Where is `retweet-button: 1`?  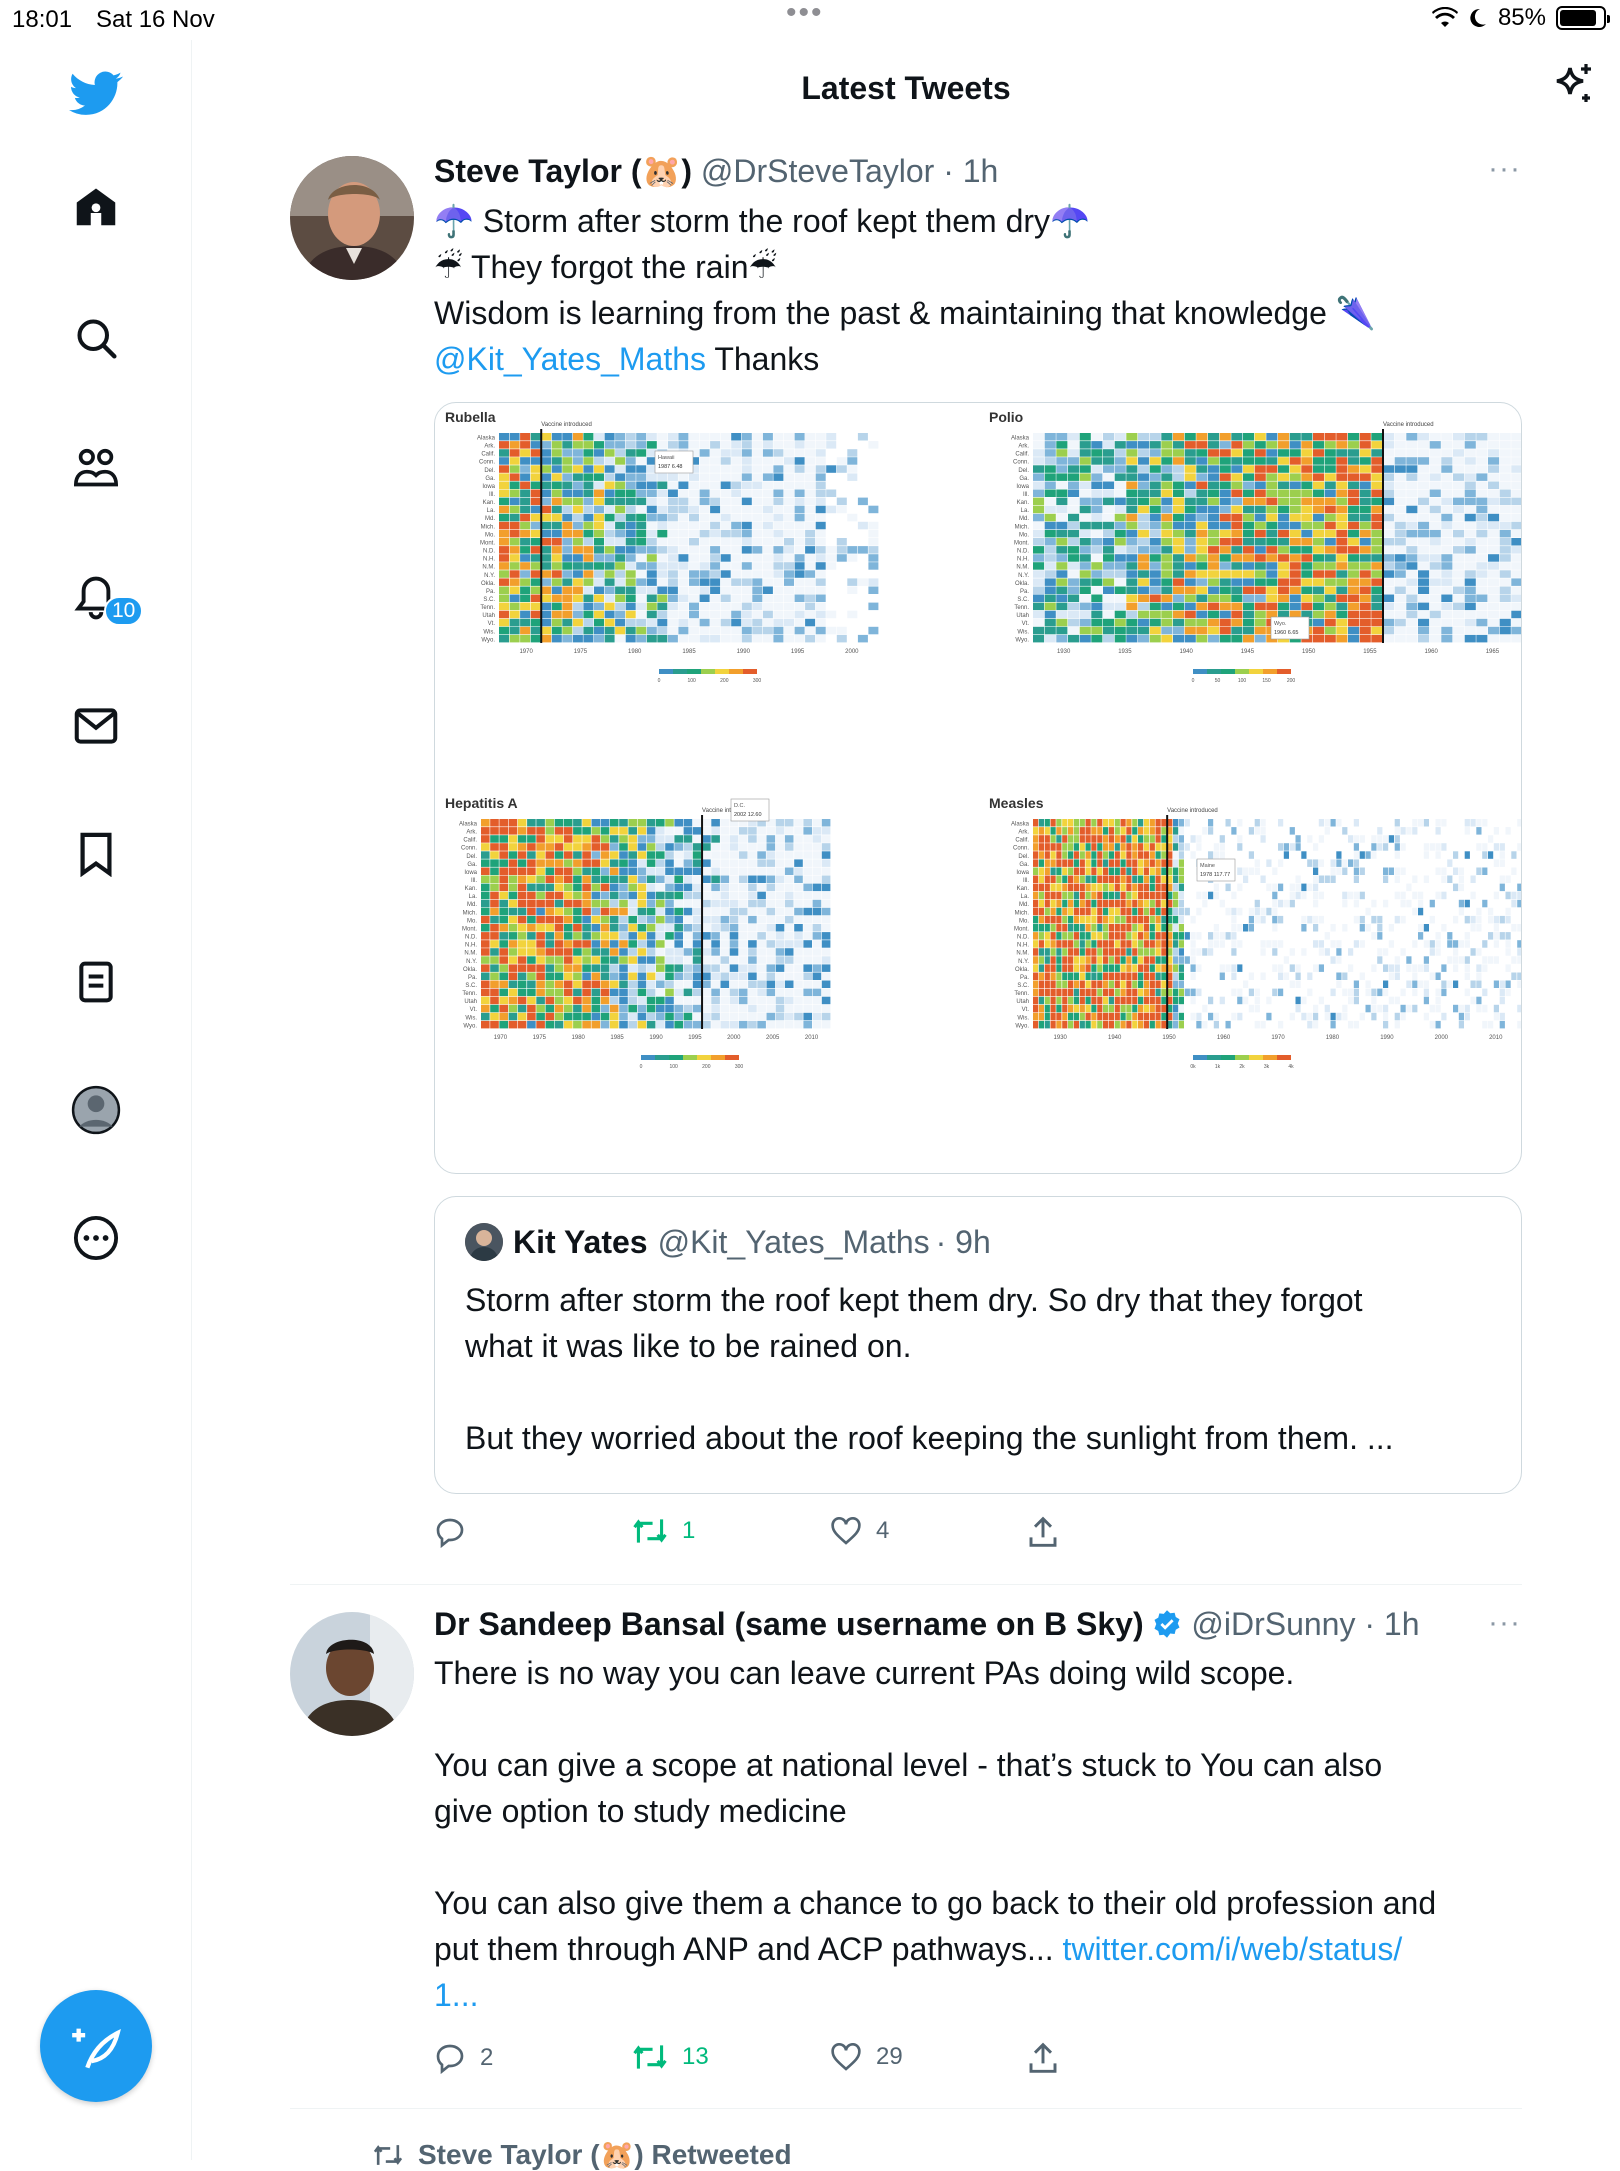 retweet-button: 1 is located at coordinates (663, 1531).